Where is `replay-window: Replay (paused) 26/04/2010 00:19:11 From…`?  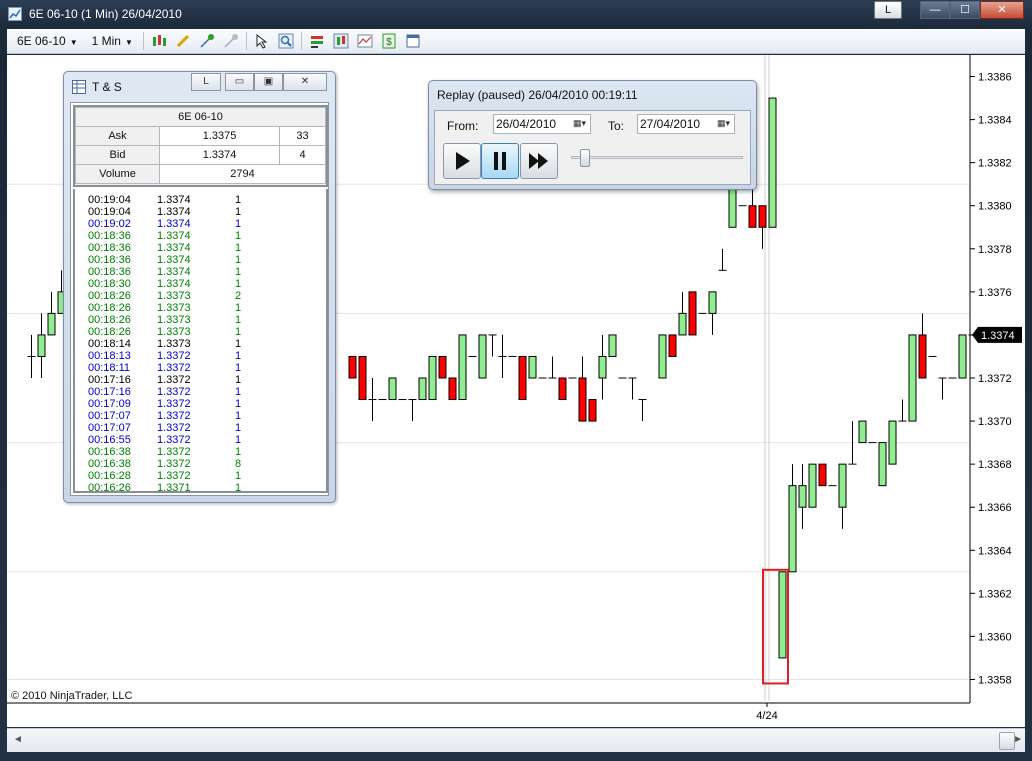
replay-window: Replay (paused) 26/04/2010 00:19:11 From… is located at coordinates (592, 135).